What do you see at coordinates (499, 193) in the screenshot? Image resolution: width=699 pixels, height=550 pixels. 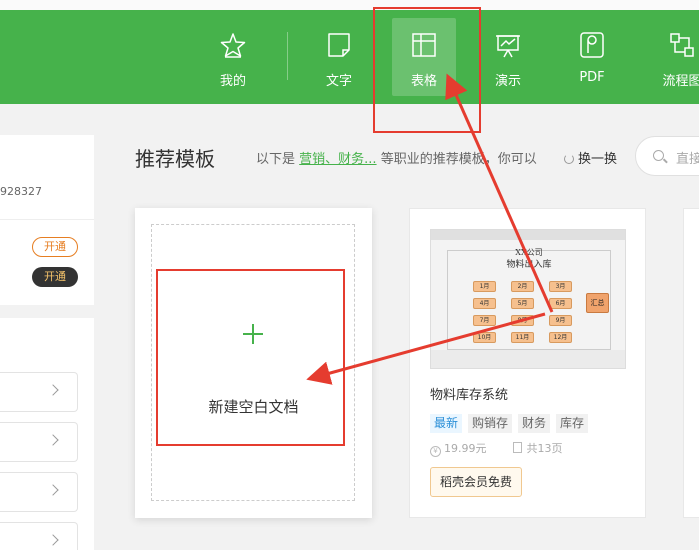 I see `annotation-arrow-to-sheet-tab` at bounding box center [499, 193].